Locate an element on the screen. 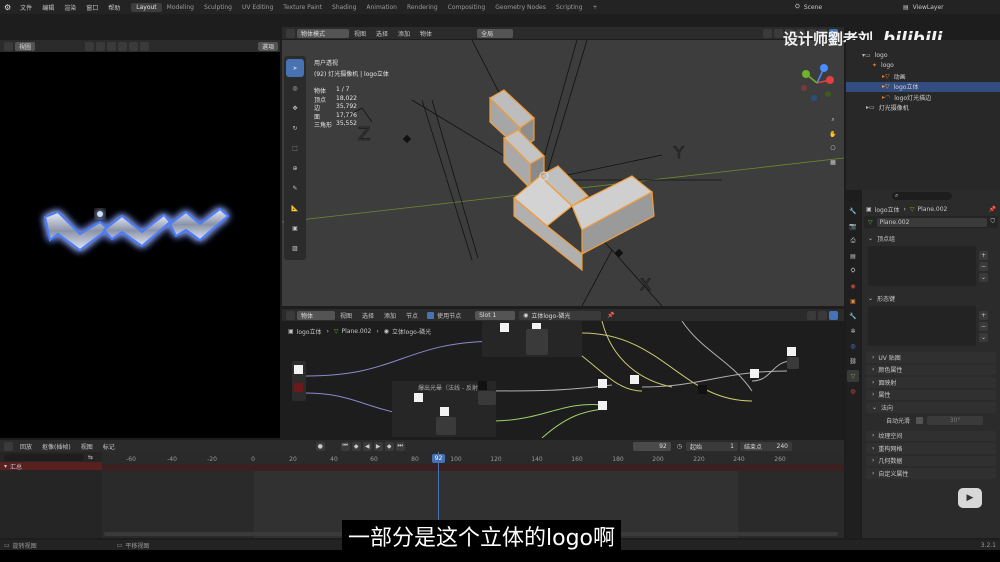 The height and width of the screenshot is (562, 1000). node-snap-icon is located at coordinates (822, 315).